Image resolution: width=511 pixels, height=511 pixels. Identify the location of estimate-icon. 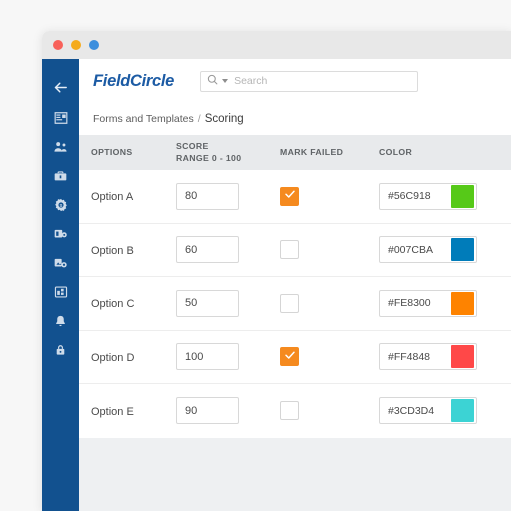
(60, 234).